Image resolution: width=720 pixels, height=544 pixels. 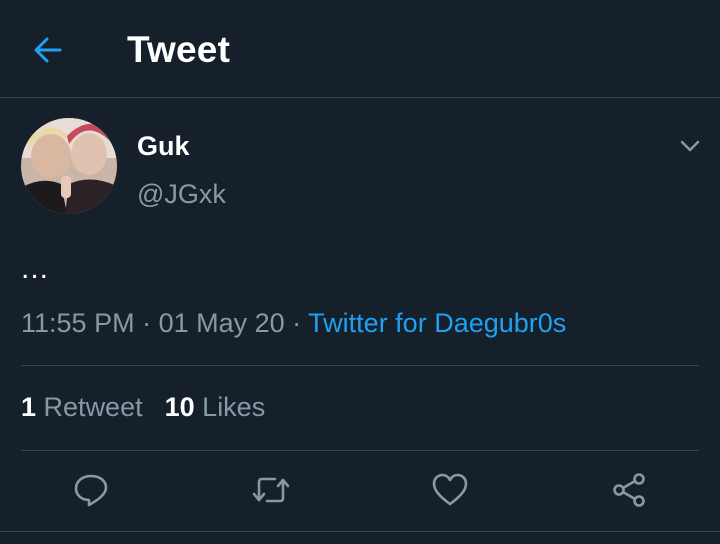 What do you see at coordinates (78, 323) in the screenshot?
I see `tweet-time: 11:55 PM` at bounding box center [78, 323].